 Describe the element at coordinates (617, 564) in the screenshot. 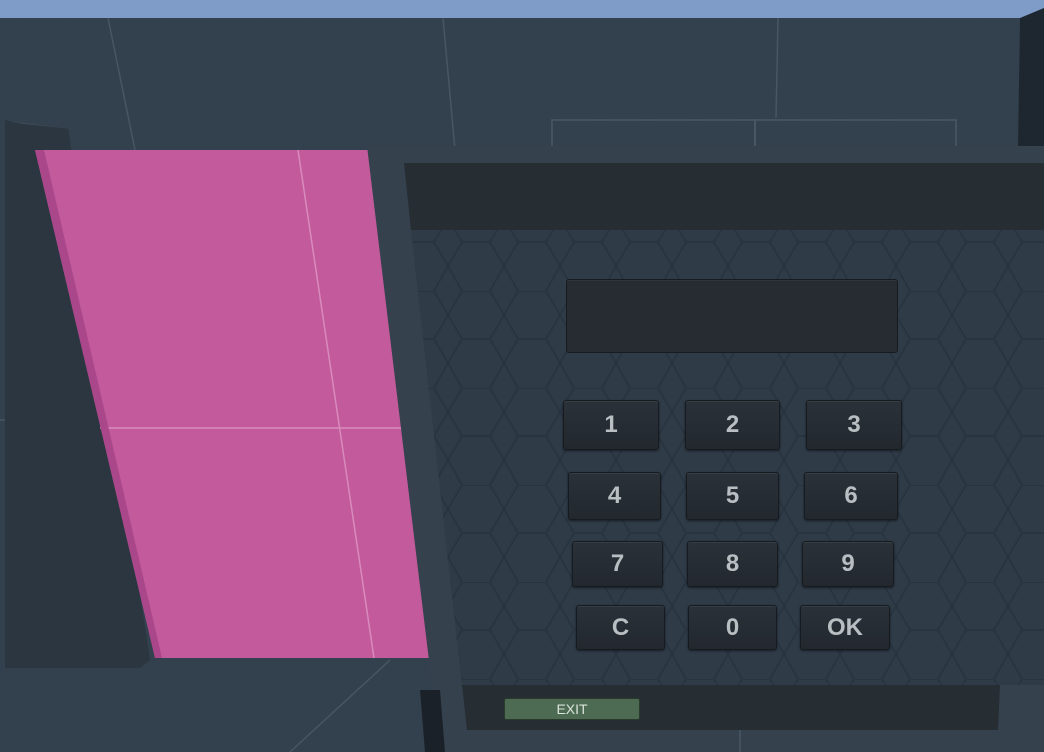

I see `key-7: 7` at that location.